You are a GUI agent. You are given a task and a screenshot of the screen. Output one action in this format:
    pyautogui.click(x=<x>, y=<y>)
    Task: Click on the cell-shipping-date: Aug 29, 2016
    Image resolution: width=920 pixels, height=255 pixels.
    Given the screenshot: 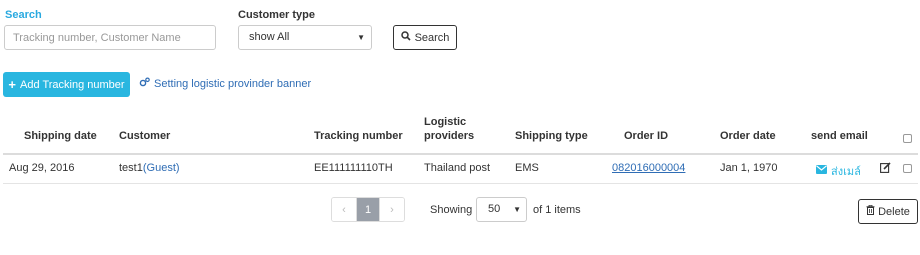 What is the action you would take?
    pyautogui.click(x=42, y=168)
    